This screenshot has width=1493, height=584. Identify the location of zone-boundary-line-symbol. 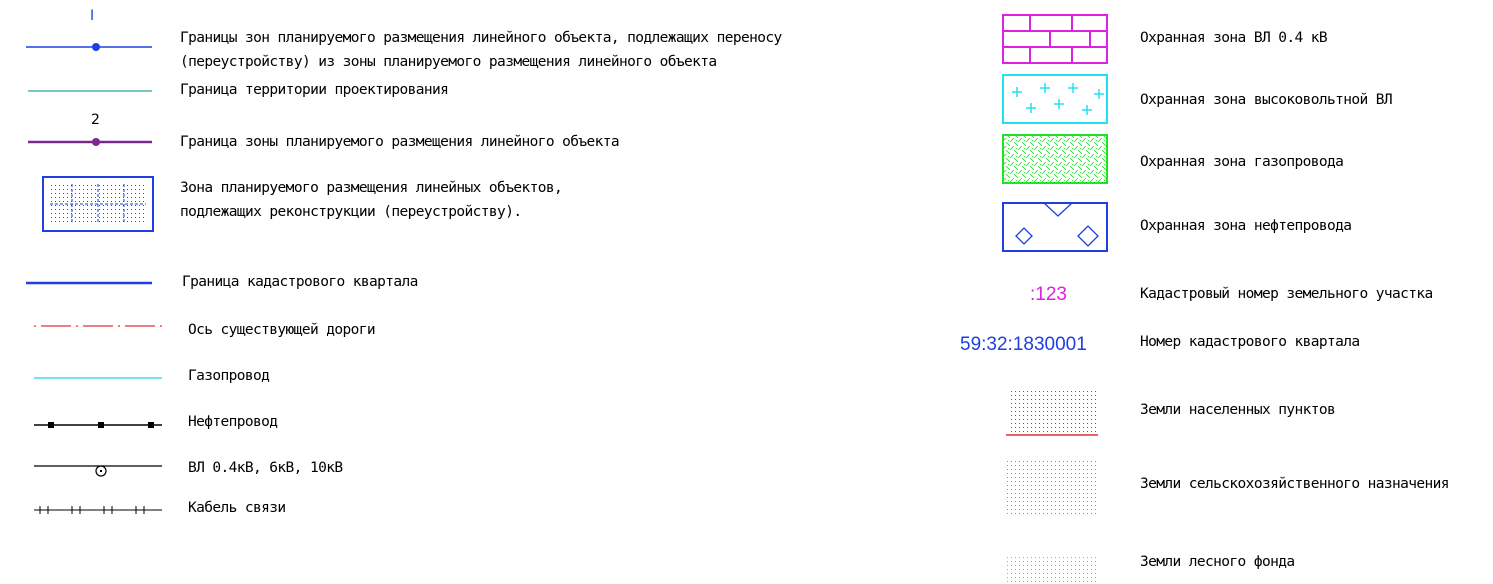
(90, 142).